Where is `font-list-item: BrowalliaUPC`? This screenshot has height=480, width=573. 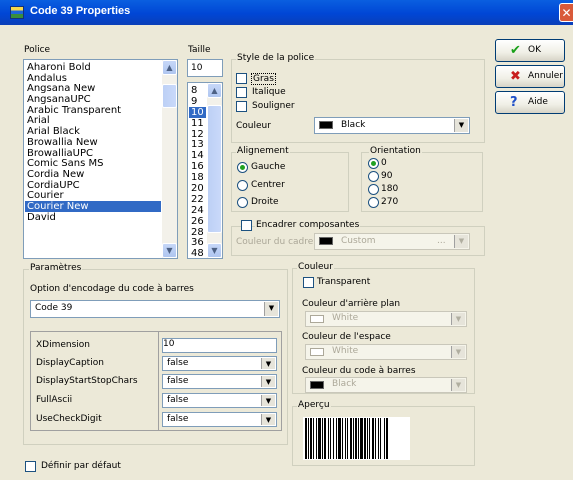 font-list-item: BrowalliaUPC is located at coordinates (93, 153).